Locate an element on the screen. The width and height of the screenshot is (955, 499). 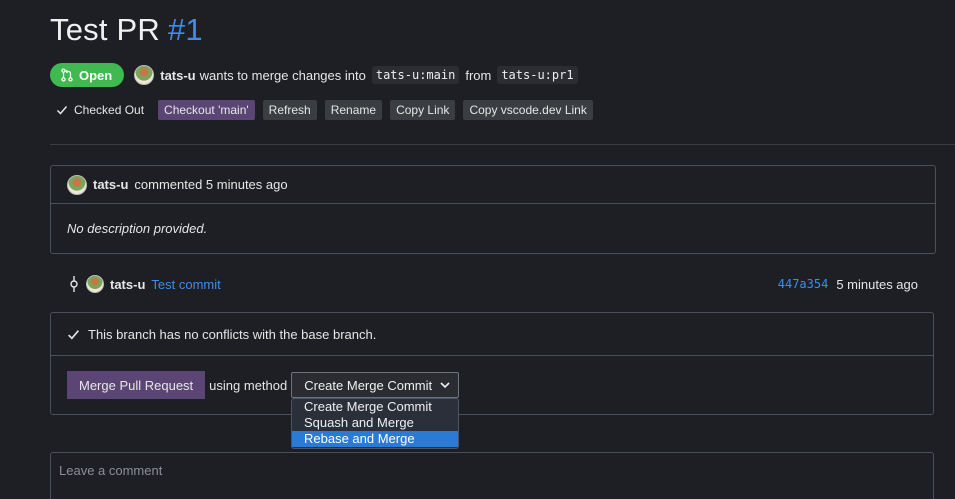
open-status-badge: Open is located at coordinates (87, 75).